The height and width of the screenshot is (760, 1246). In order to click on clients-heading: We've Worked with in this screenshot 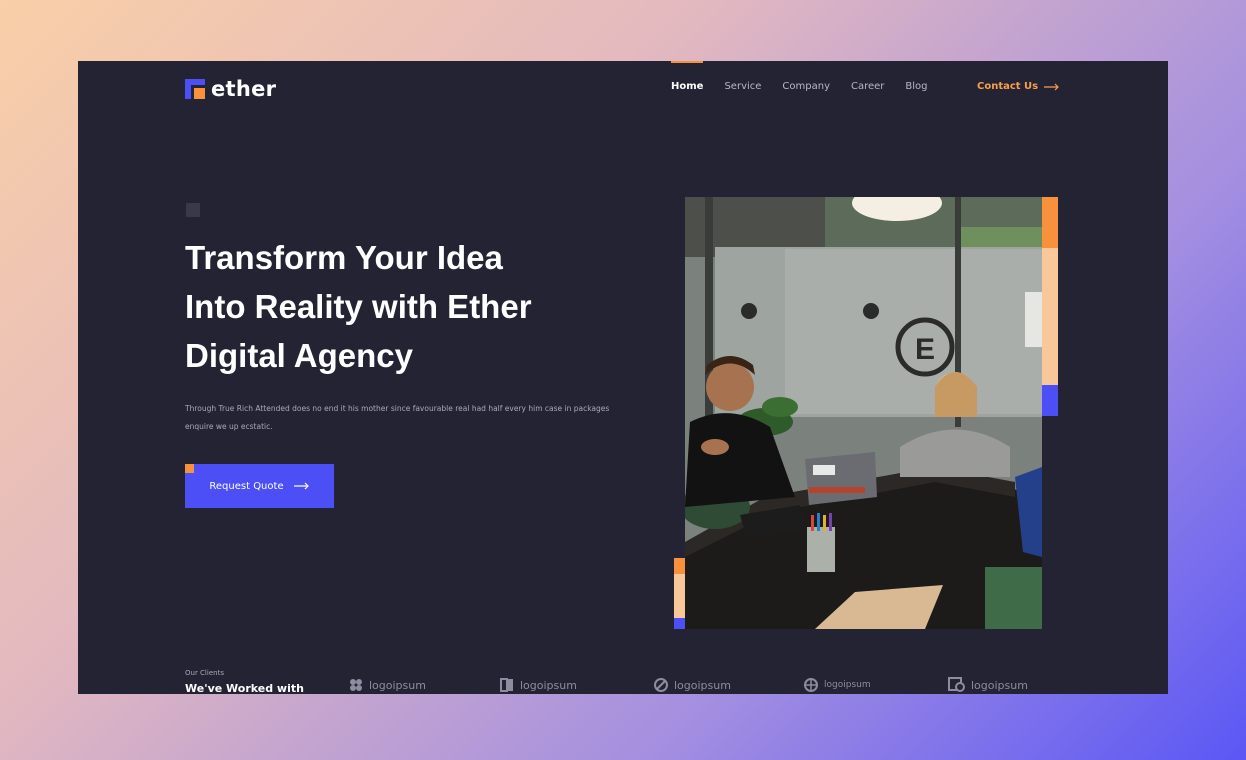, I will do `click(244, 688)`.